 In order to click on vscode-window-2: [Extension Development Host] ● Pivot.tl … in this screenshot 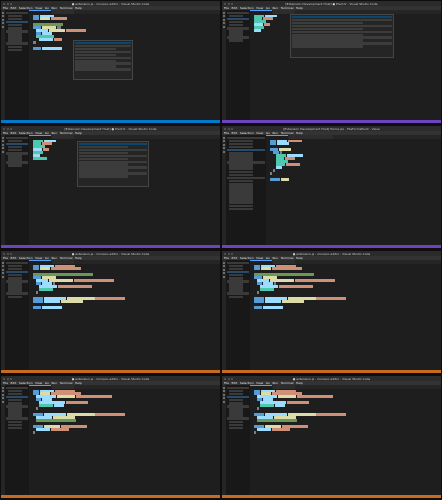, I will do `click(331, 62)`.